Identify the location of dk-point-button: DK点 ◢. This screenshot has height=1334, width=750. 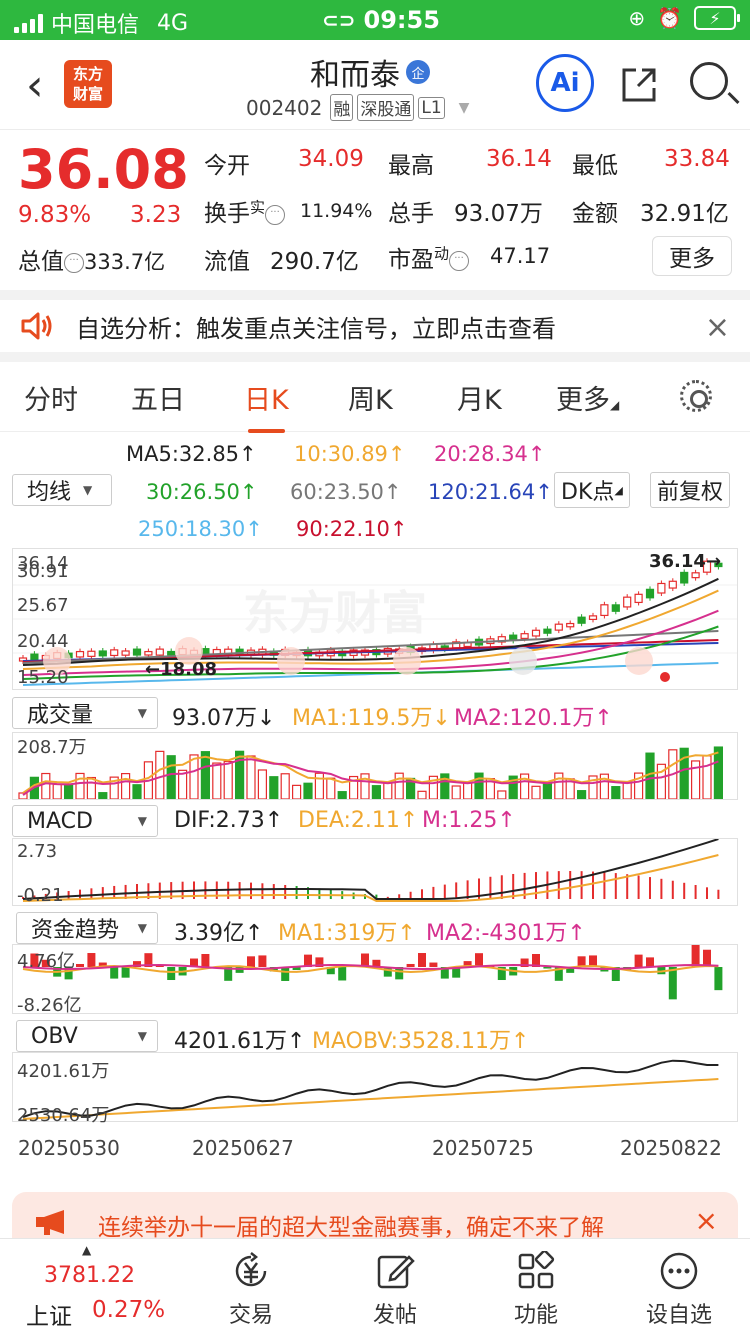
(592, 490).